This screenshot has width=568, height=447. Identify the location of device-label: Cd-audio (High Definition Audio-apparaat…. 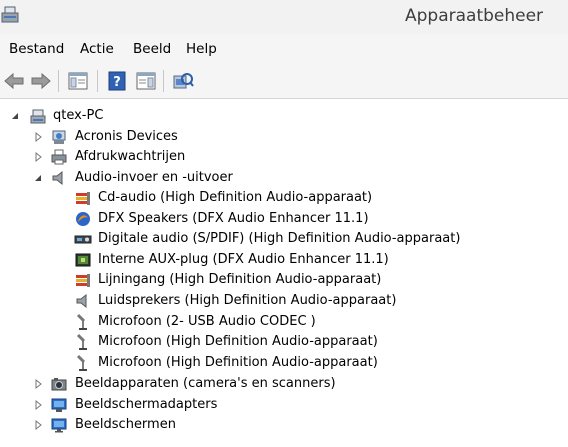
(235, 197).